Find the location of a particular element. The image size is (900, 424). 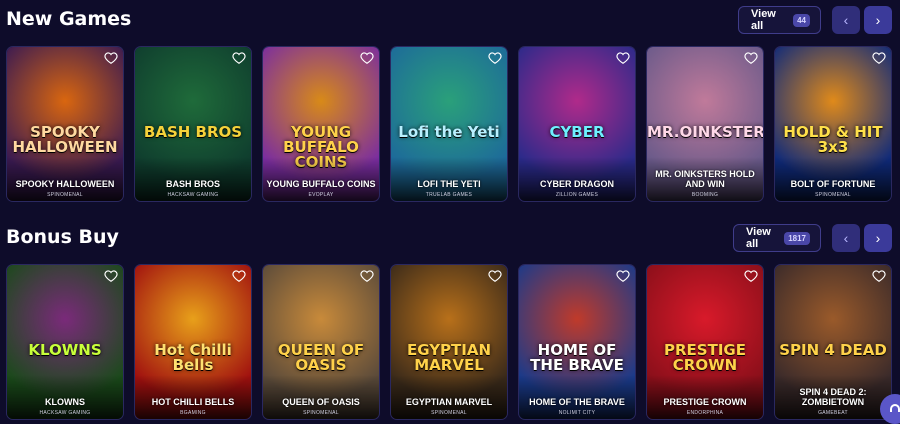

game-card: EGYPTIAN MARVEL EGYPTIAN MARVEL SPINOMENAL is located at coordinates (449, 342).